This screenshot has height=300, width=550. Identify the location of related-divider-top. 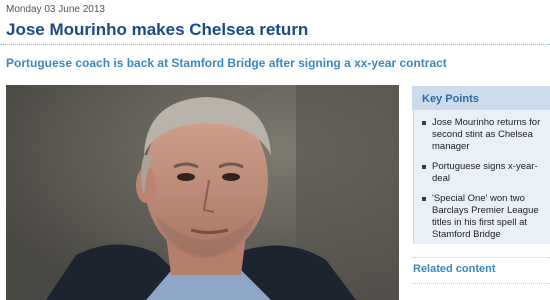
(481, 257).